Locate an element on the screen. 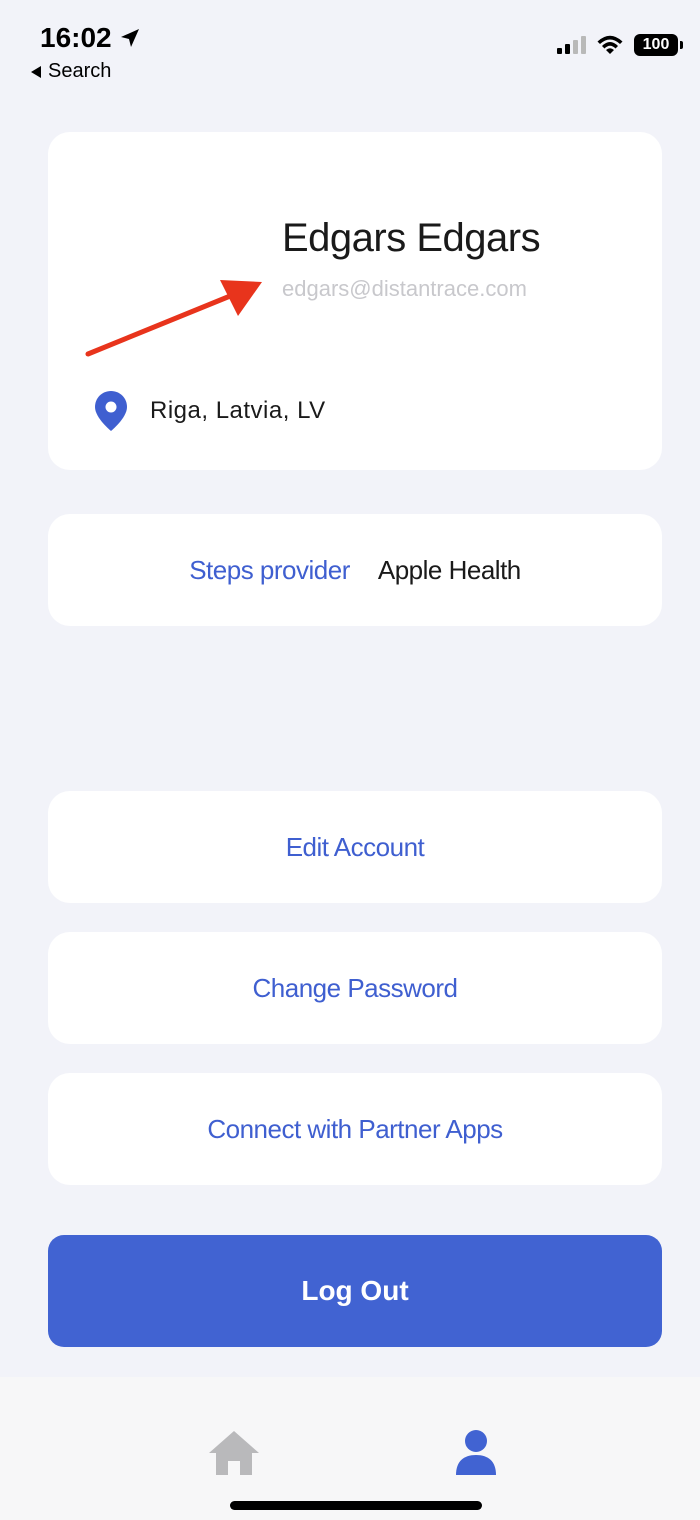 Image resolution: width=700 pixels, height=1520 pixels. battery-icon: 100 is located at coordinates (658, 45).